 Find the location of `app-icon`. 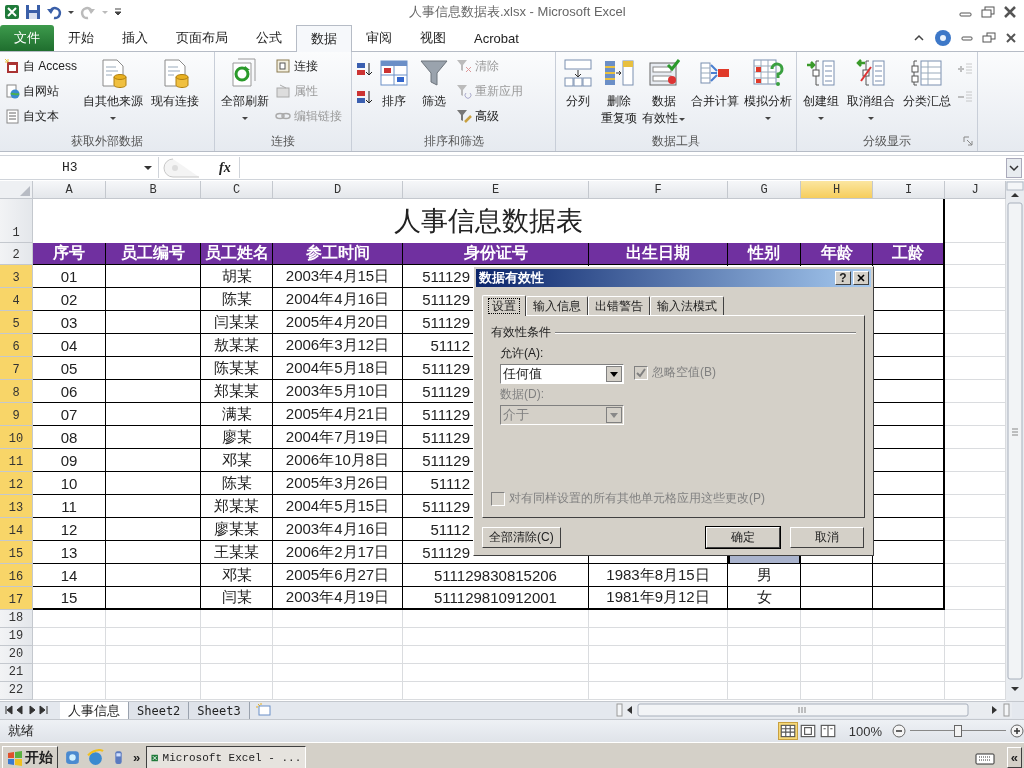

app-icon is located at coordinates (72, 757).